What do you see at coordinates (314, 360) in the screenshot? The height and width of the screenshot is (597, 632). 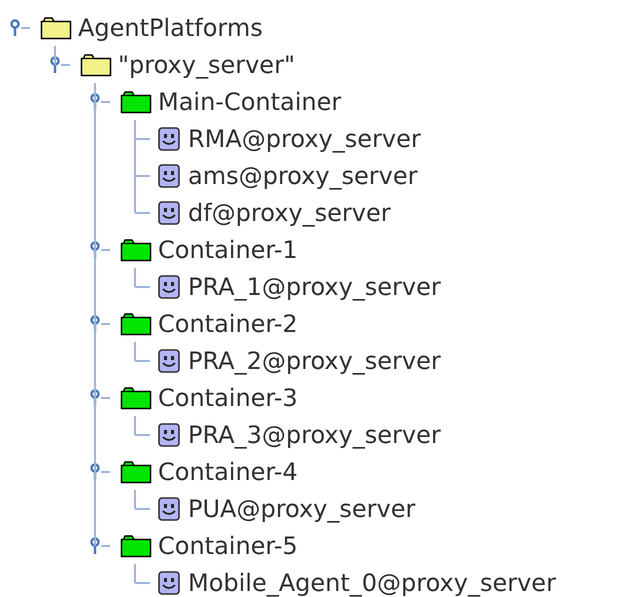 I see `node-label: PRA_2@proxy_server` at bounding box center [314, 360].